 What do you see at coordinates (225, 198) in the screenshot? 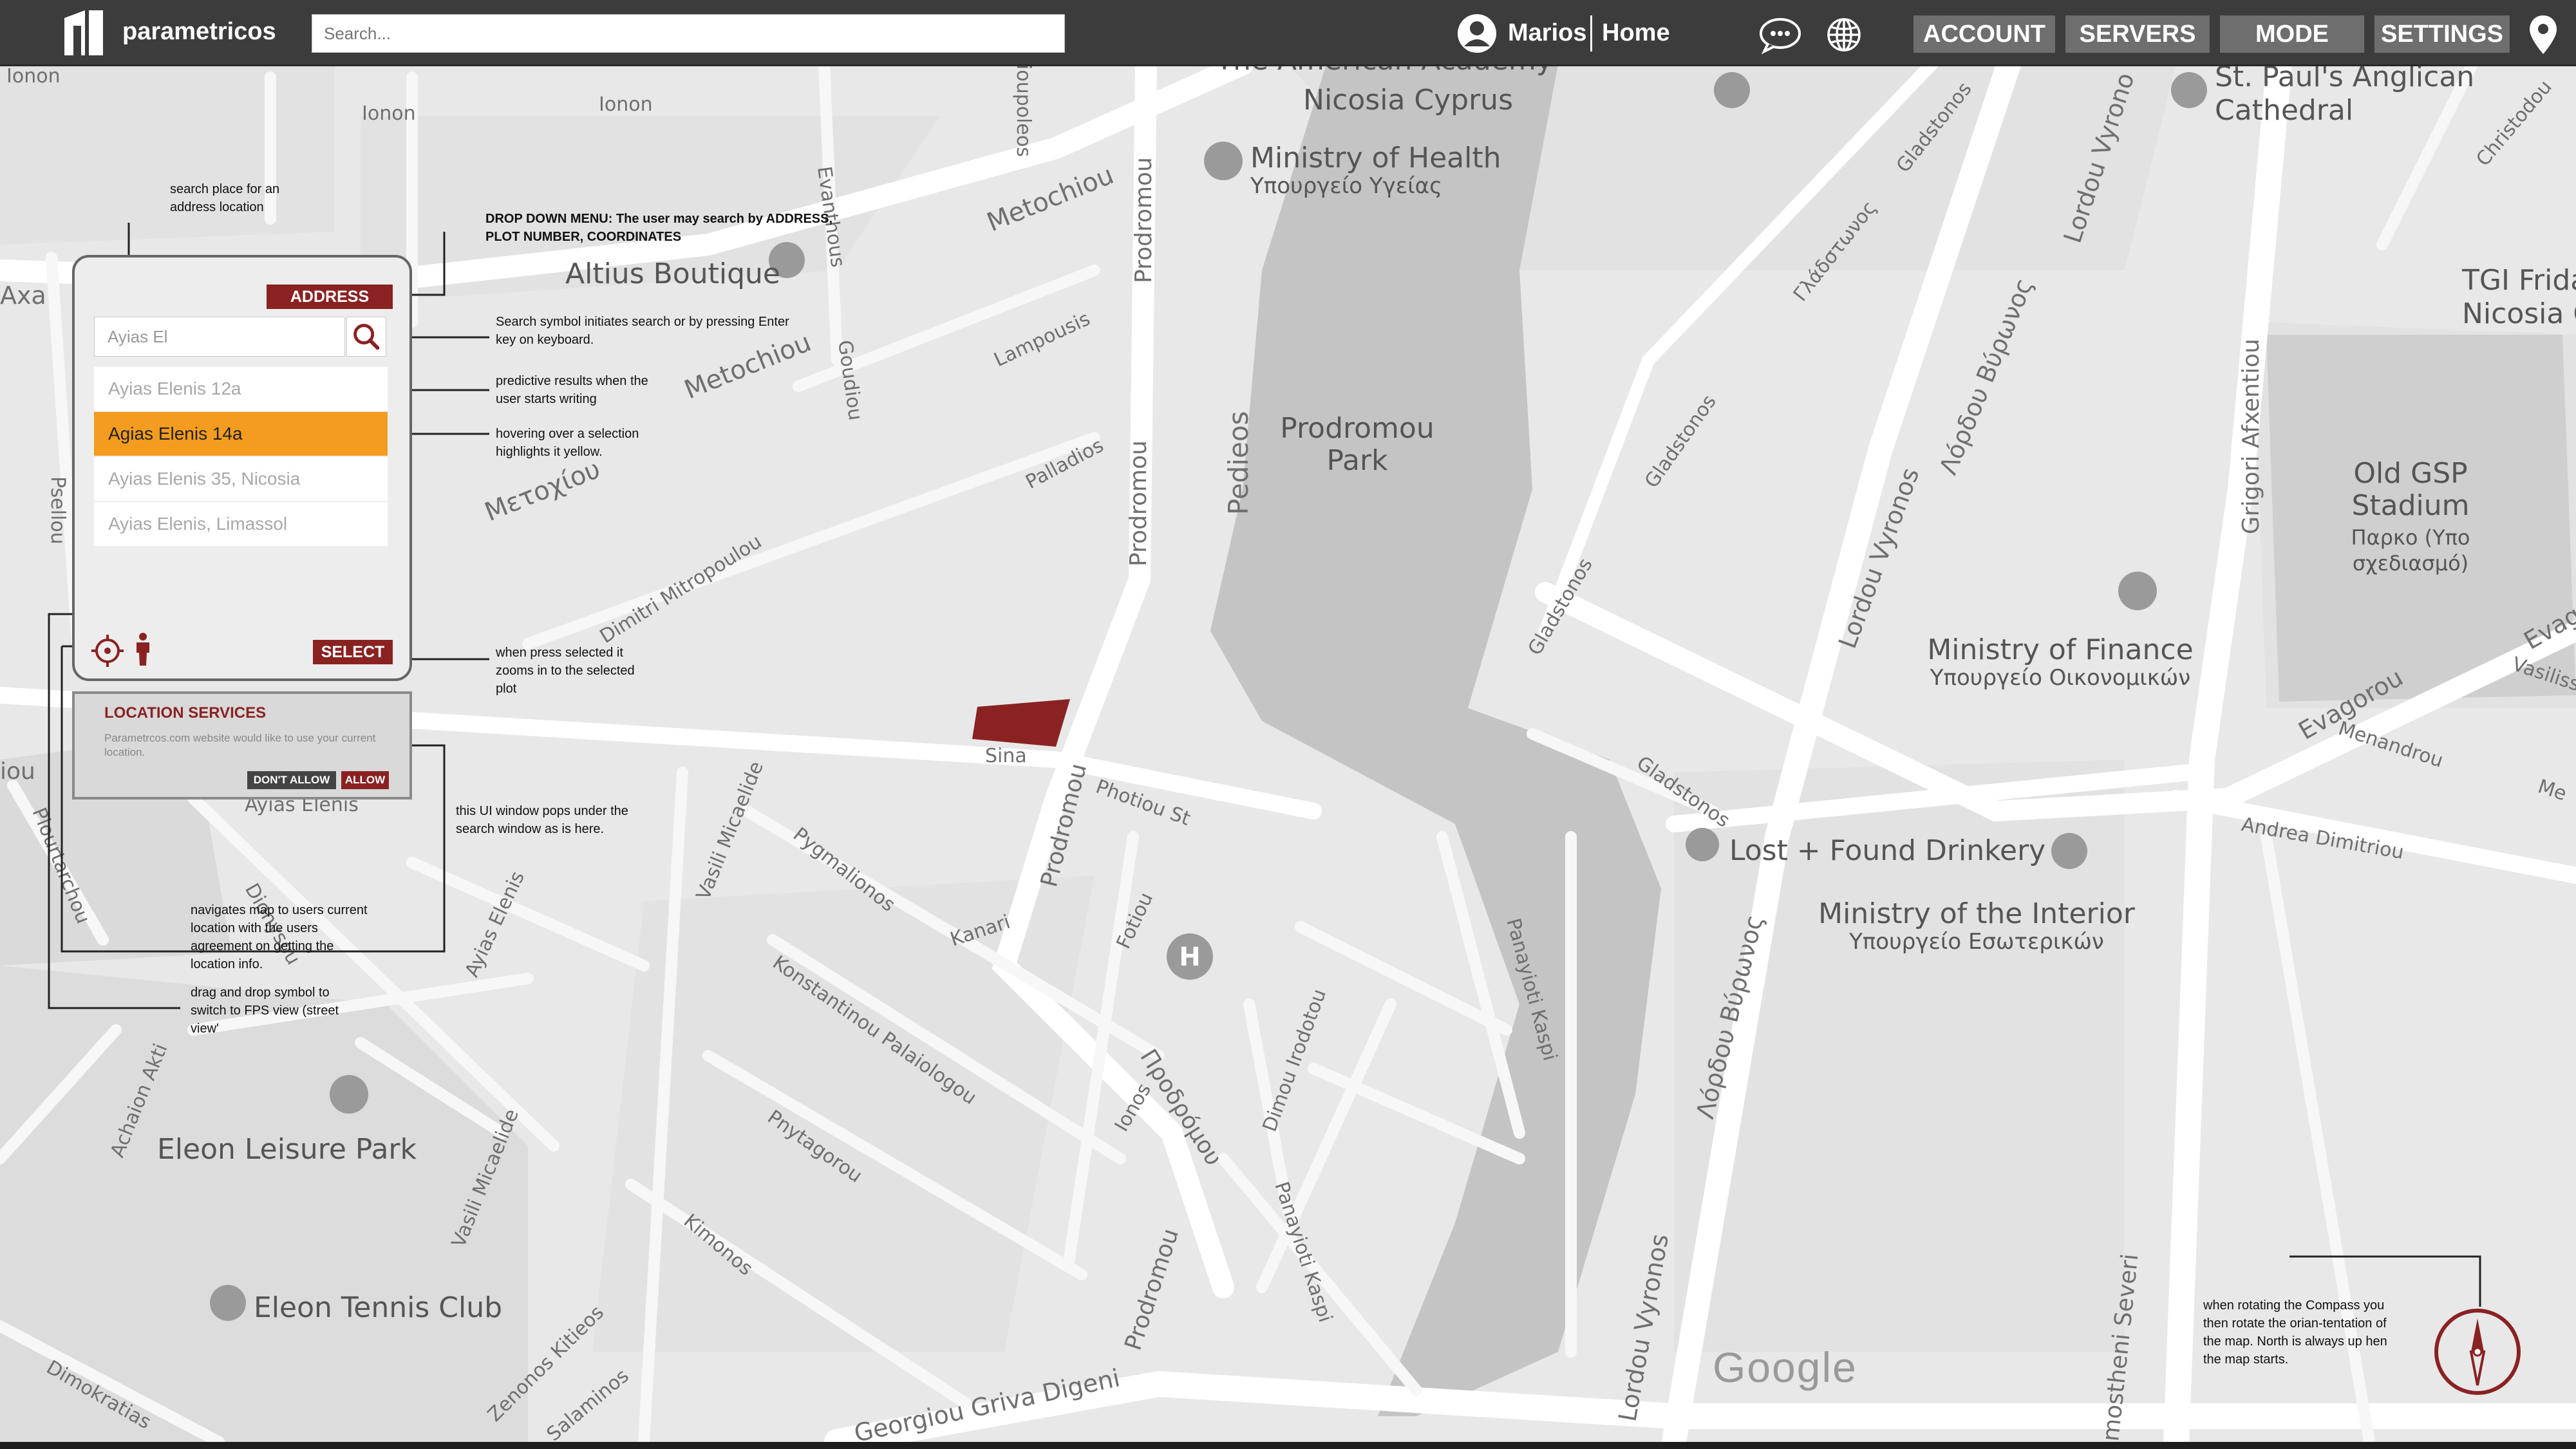
I see `note-search-place: search place for an address location` at bounding box center [225, 198].